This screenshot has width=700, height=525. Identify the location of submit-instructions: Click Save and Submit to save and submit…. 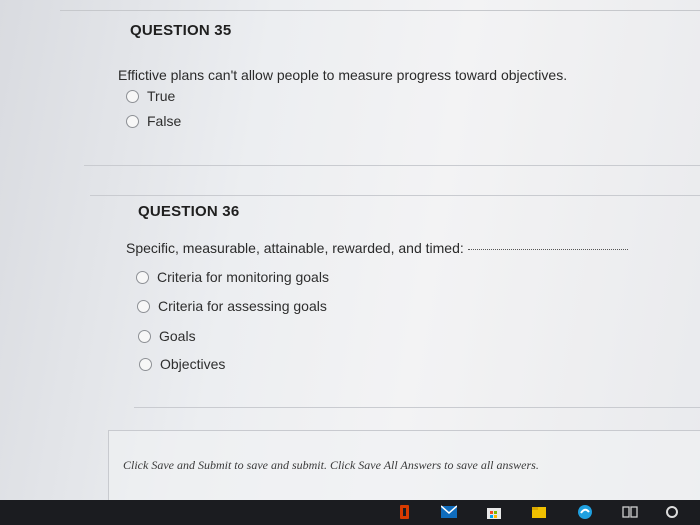
(331, 465).